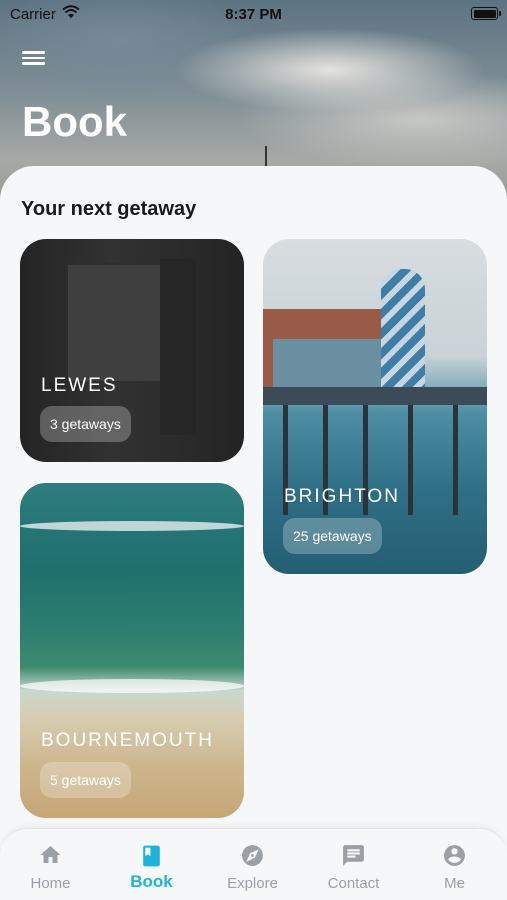  Describe the element at coordinates (85, 424) in the screenshot. I see `getaways-badge: 3 getaways` at that location.